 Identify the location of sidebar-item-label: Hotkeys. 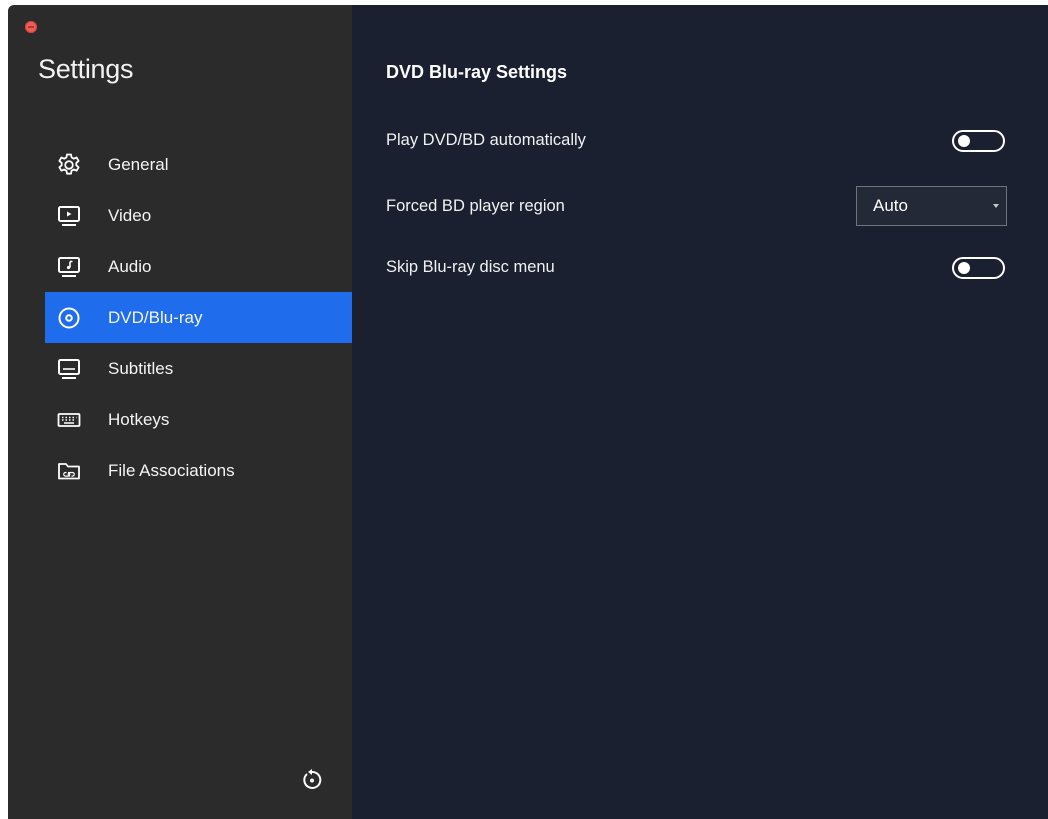
(139, 419).